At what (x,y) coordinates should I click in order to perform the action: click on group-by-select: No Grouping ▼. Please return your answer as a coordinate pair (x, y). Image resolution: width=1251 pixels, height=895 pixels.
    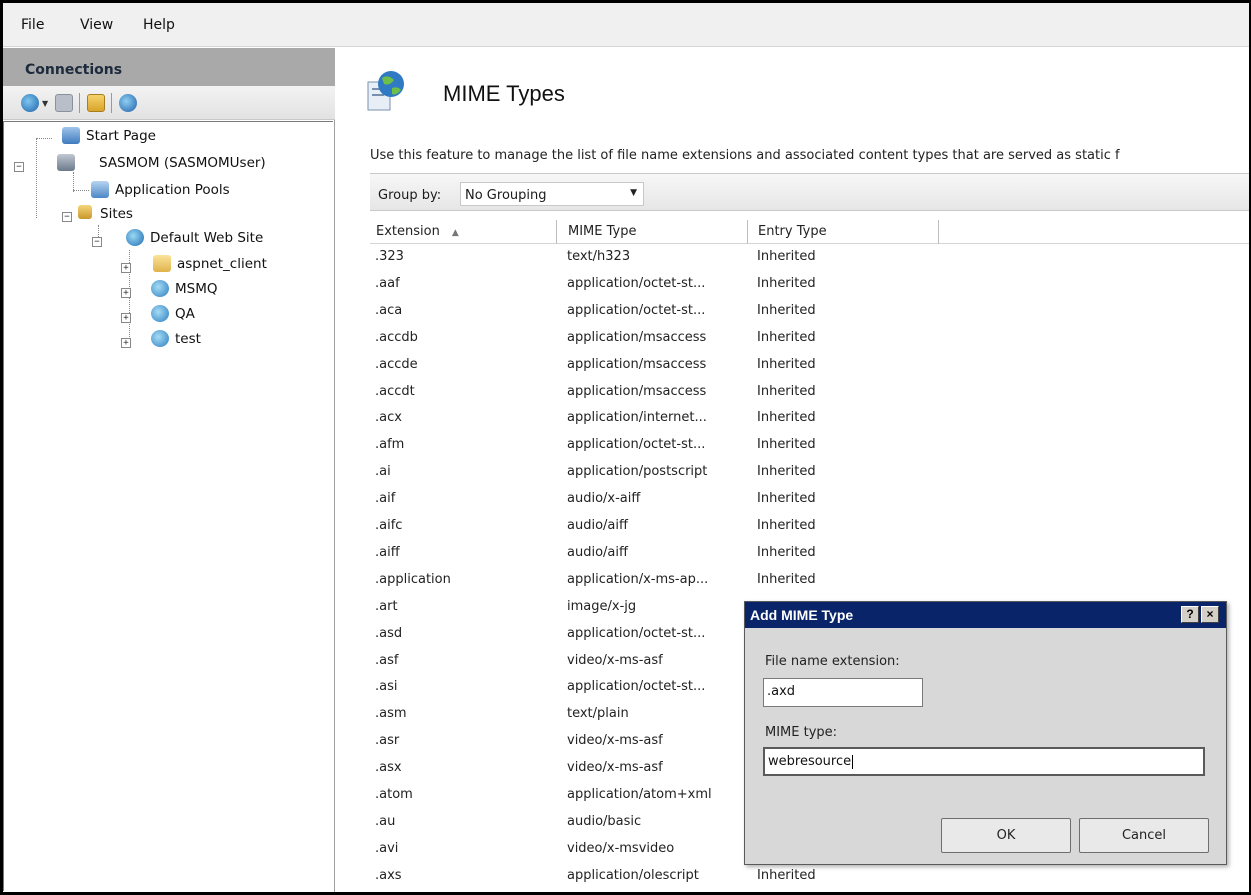
    Looking at the image, I should click on (552, 194).